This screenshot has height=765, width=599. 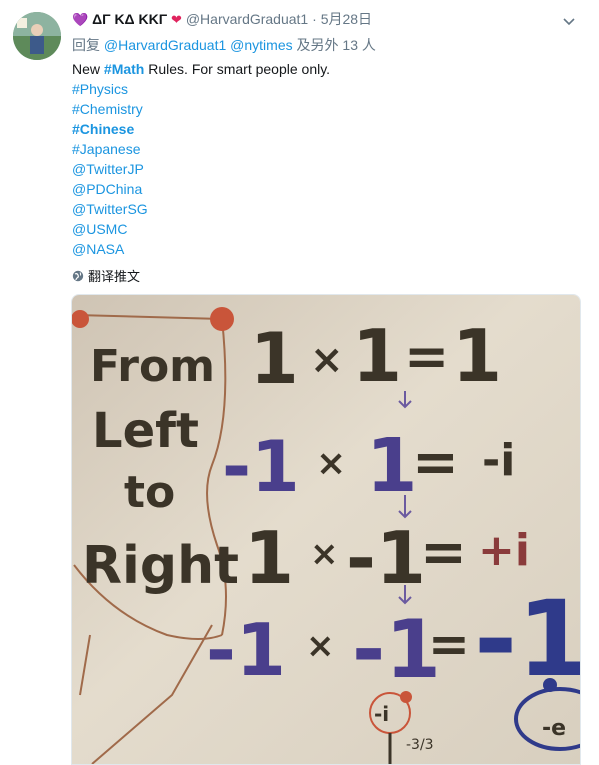 I want to click on row3-op: ×, so click(x=324, y=554).